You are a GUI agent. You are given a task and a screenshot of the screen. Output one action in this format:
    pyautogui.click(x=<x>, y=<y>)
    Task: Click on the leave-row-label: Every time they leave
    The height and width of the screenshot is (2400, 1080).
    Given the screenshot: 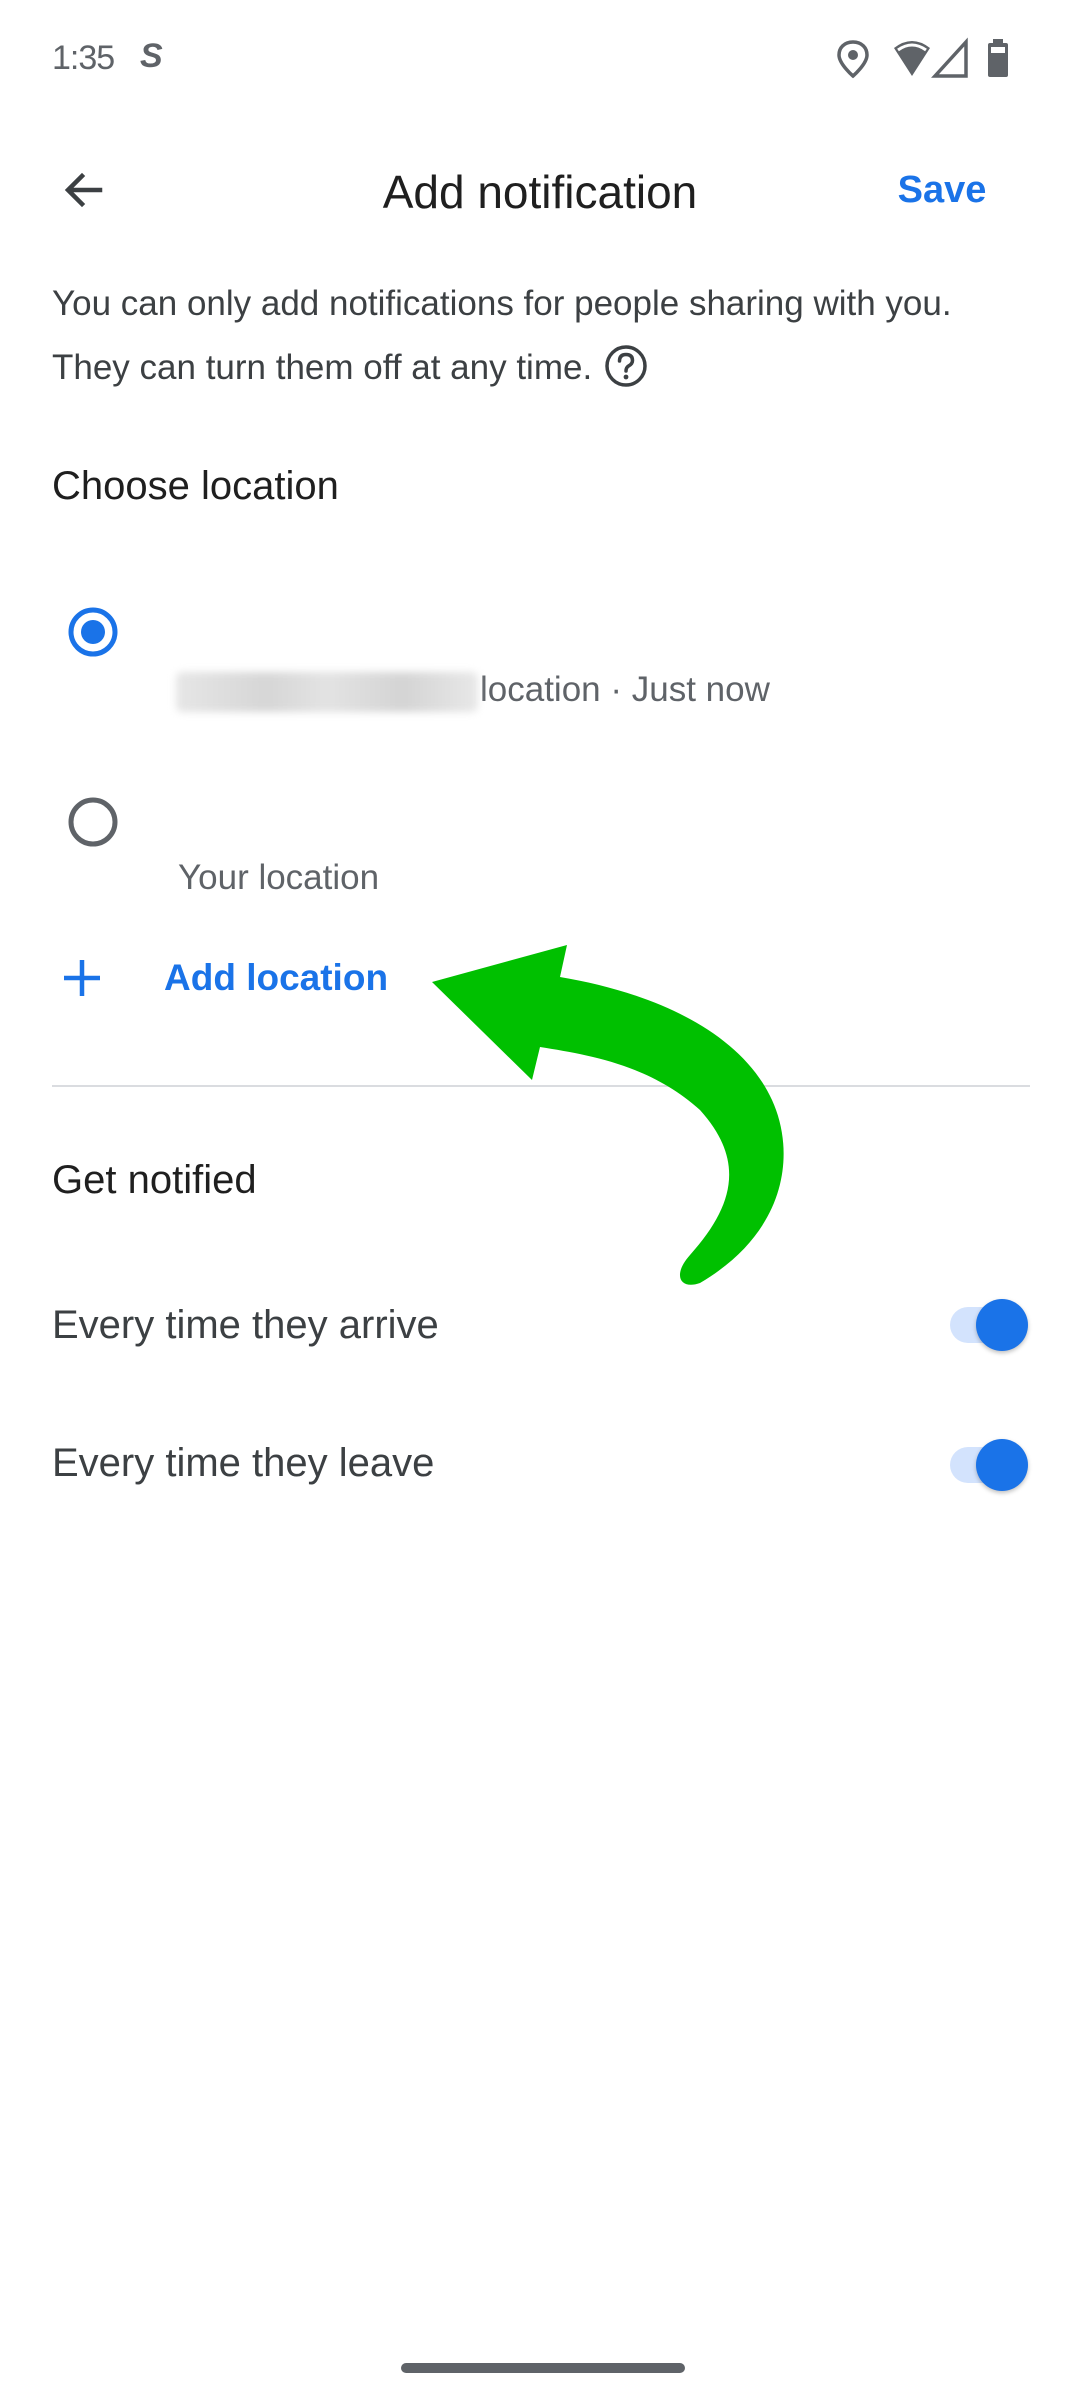 What is the action you would take?
    pyautogui.click(x=243, y=1463)
    